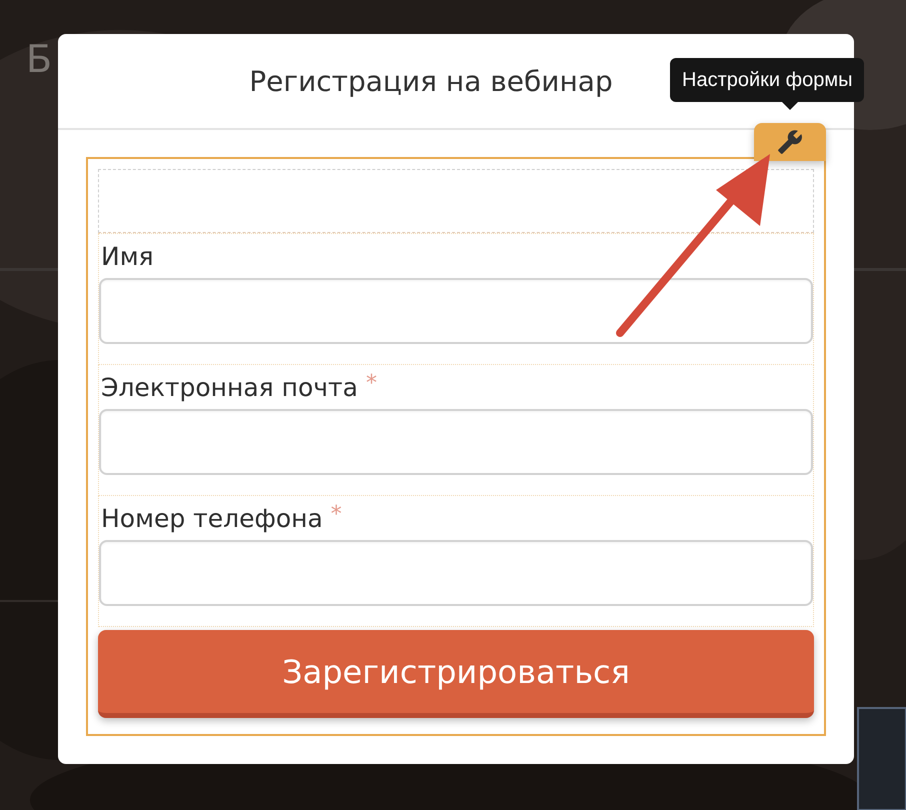 This screenshot has width=906, height=810. What do you see at coordinates (127, 257) in the screenshot?
I see `field-label: Имя` at bounding box center [127, 257].